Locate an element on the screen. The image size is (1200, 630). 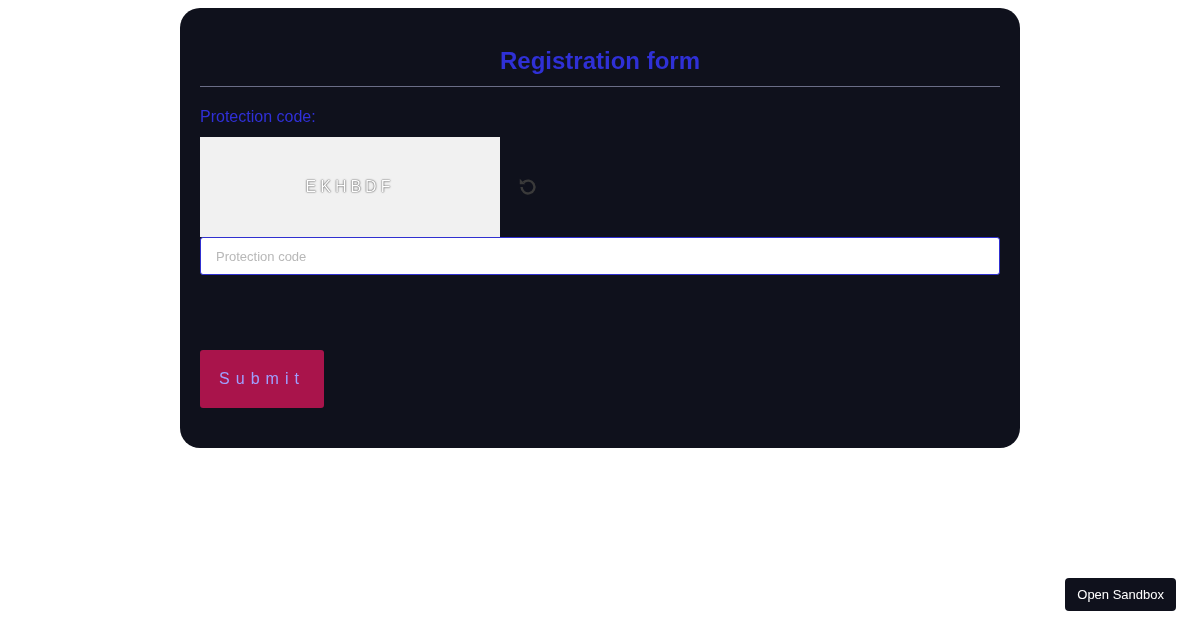
captcha-image: EKHBDF is located at coordinates (350, 187).